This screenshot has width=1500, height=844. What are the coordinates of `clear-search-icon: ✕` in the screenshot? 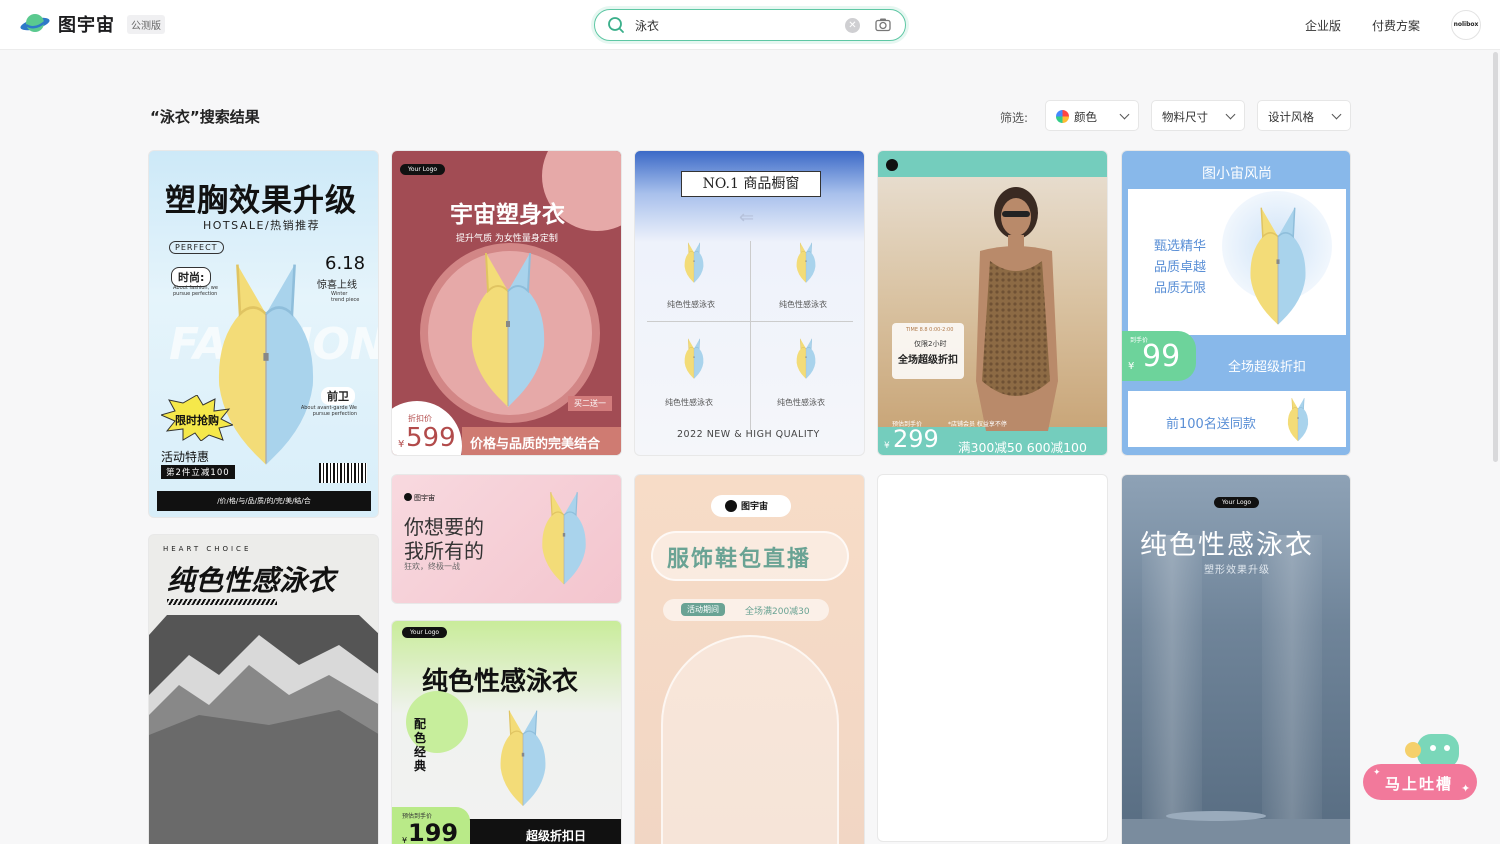 It's located at (852, 25).